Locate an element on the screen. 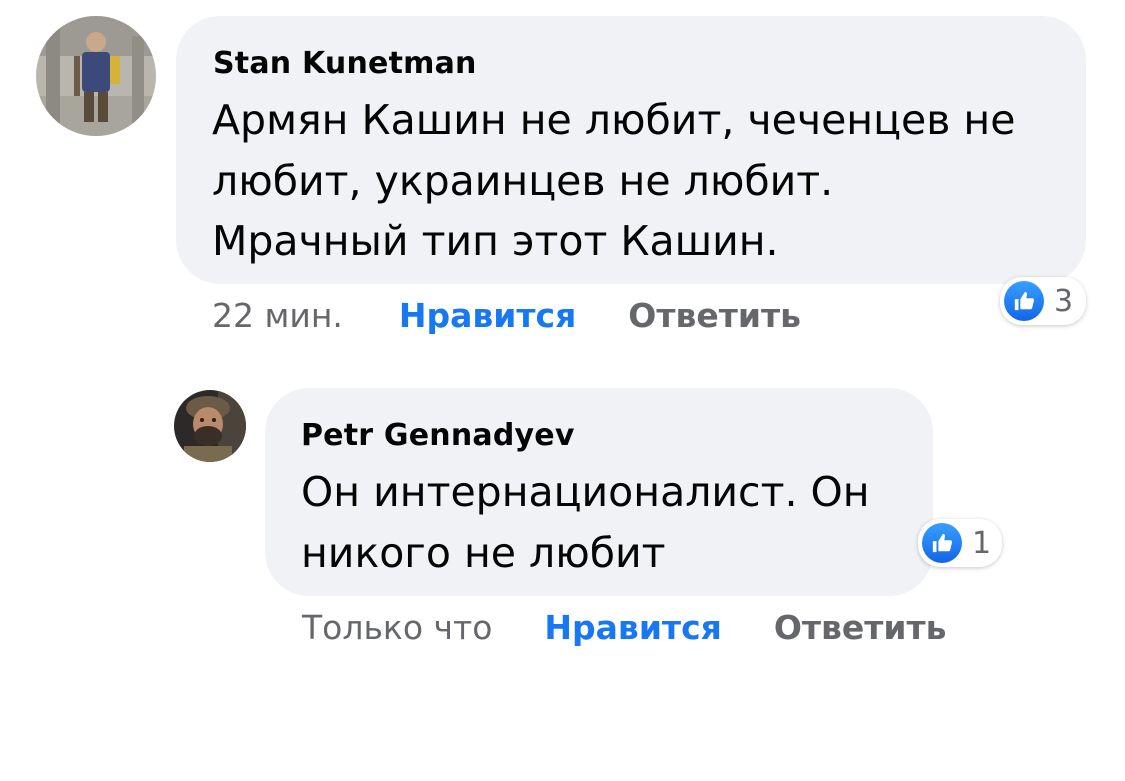 The width and height of the screenshot is (1125, 781). reaction-count: 1 is located at coordinates (982, 543).